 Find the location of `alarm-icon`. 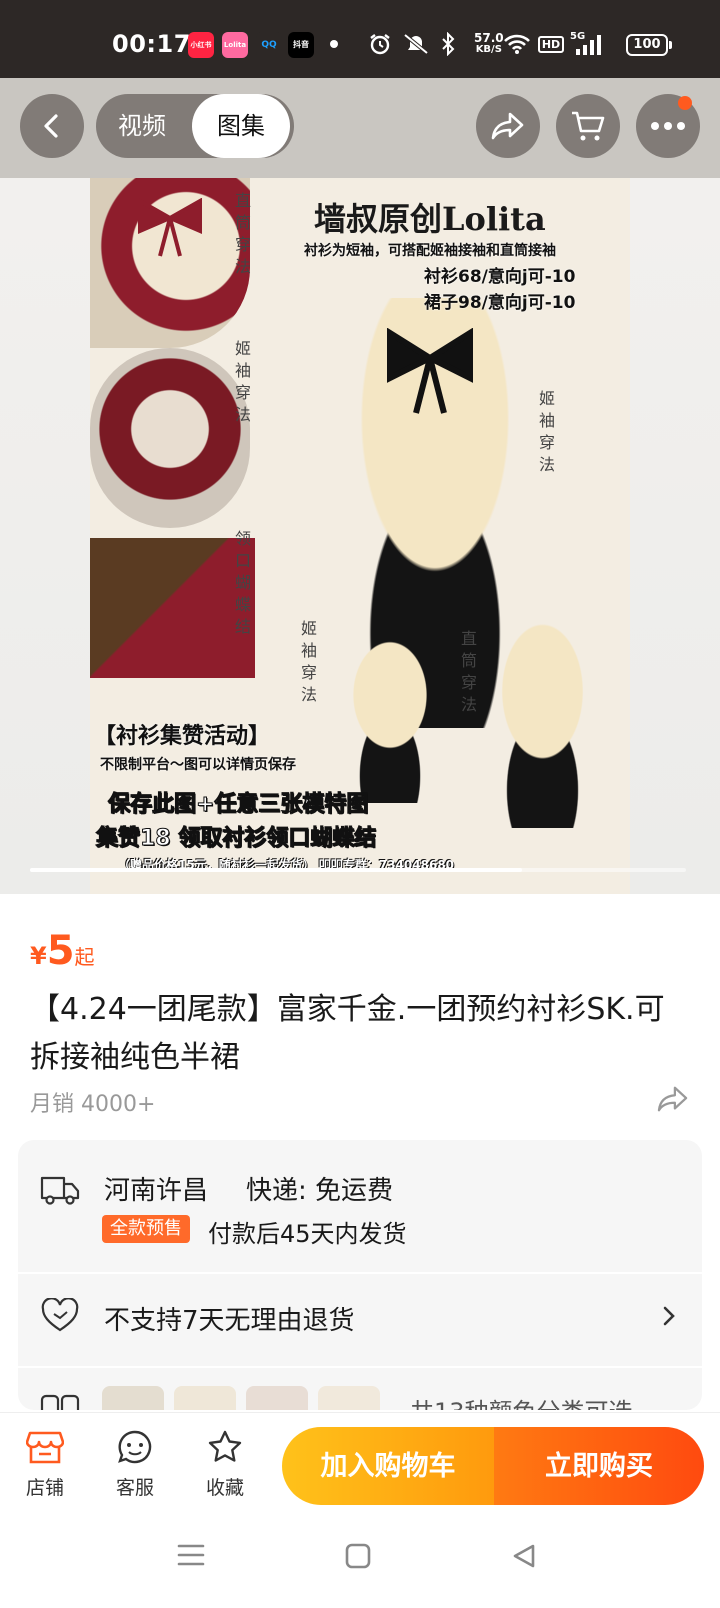

alarm-icon is located at coordinates (380, 44).